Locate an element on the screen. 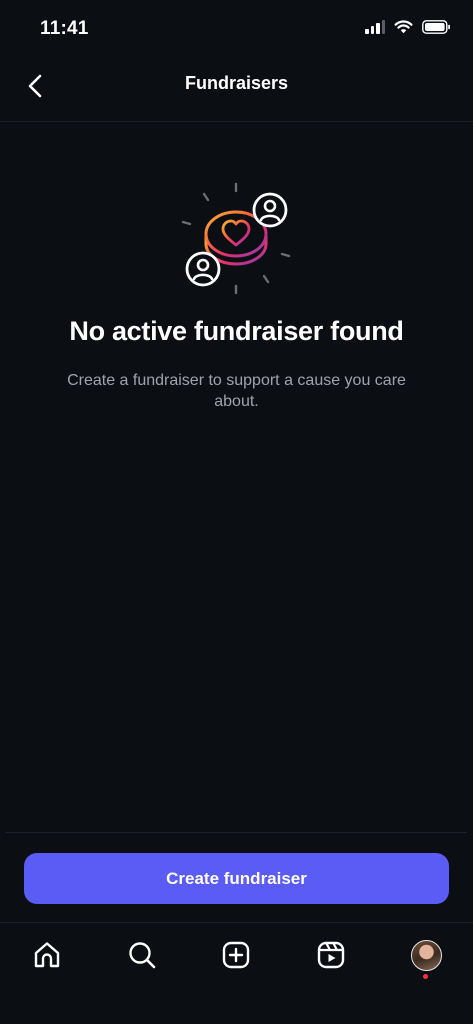 The height and width of the screenshot is (1024, 473). create-fundraiser-button: Create fundraiser is located at coordinates (236, 878).